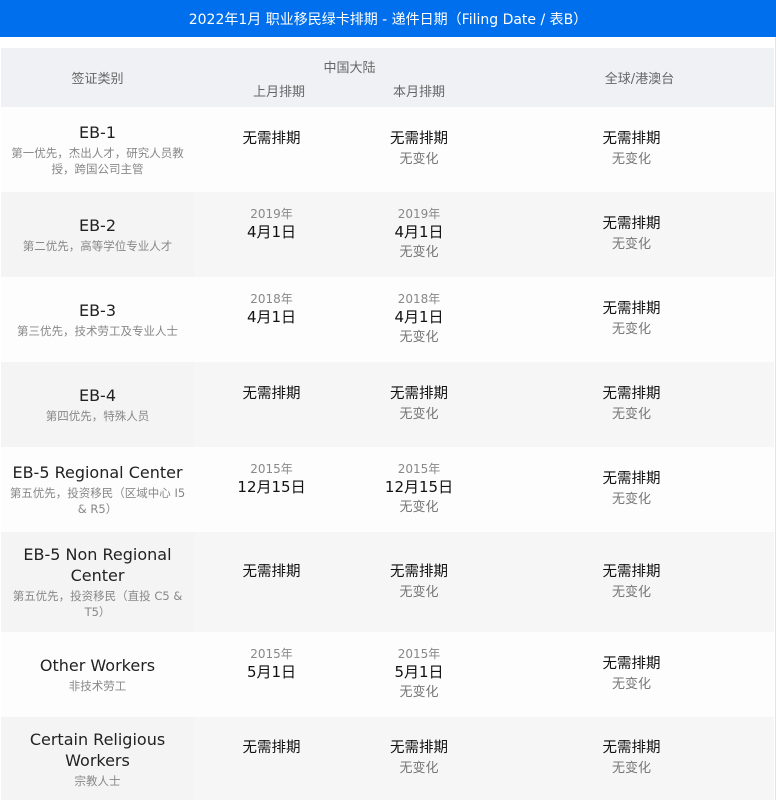  I want to click on category-description: 第五优先，投资移民（直投 C5 & T5）, so click(97, 604).